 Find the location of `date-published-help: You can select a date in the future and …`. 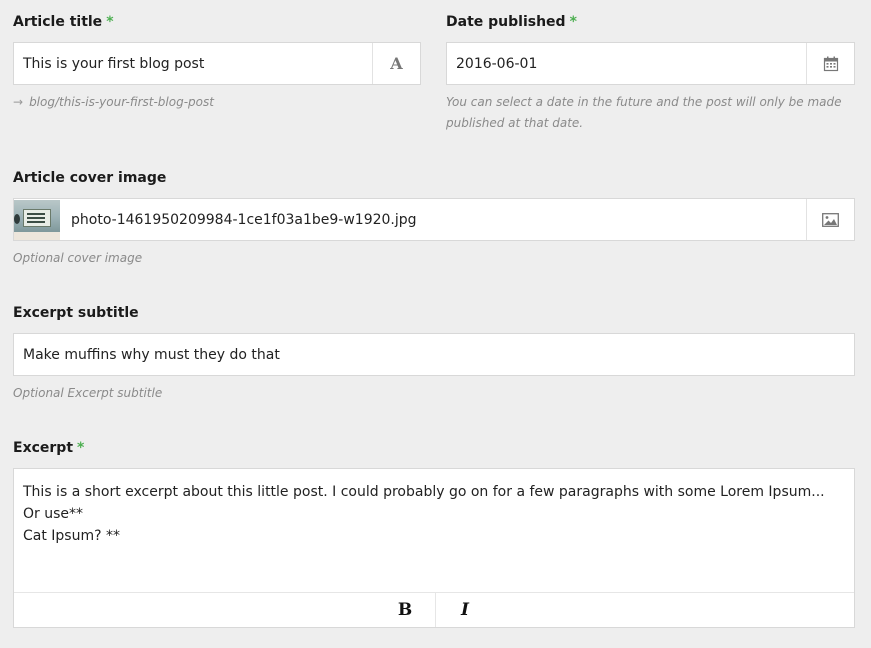

date-published-help: You can select a date in the future and … is located at coordinates (651, 113).